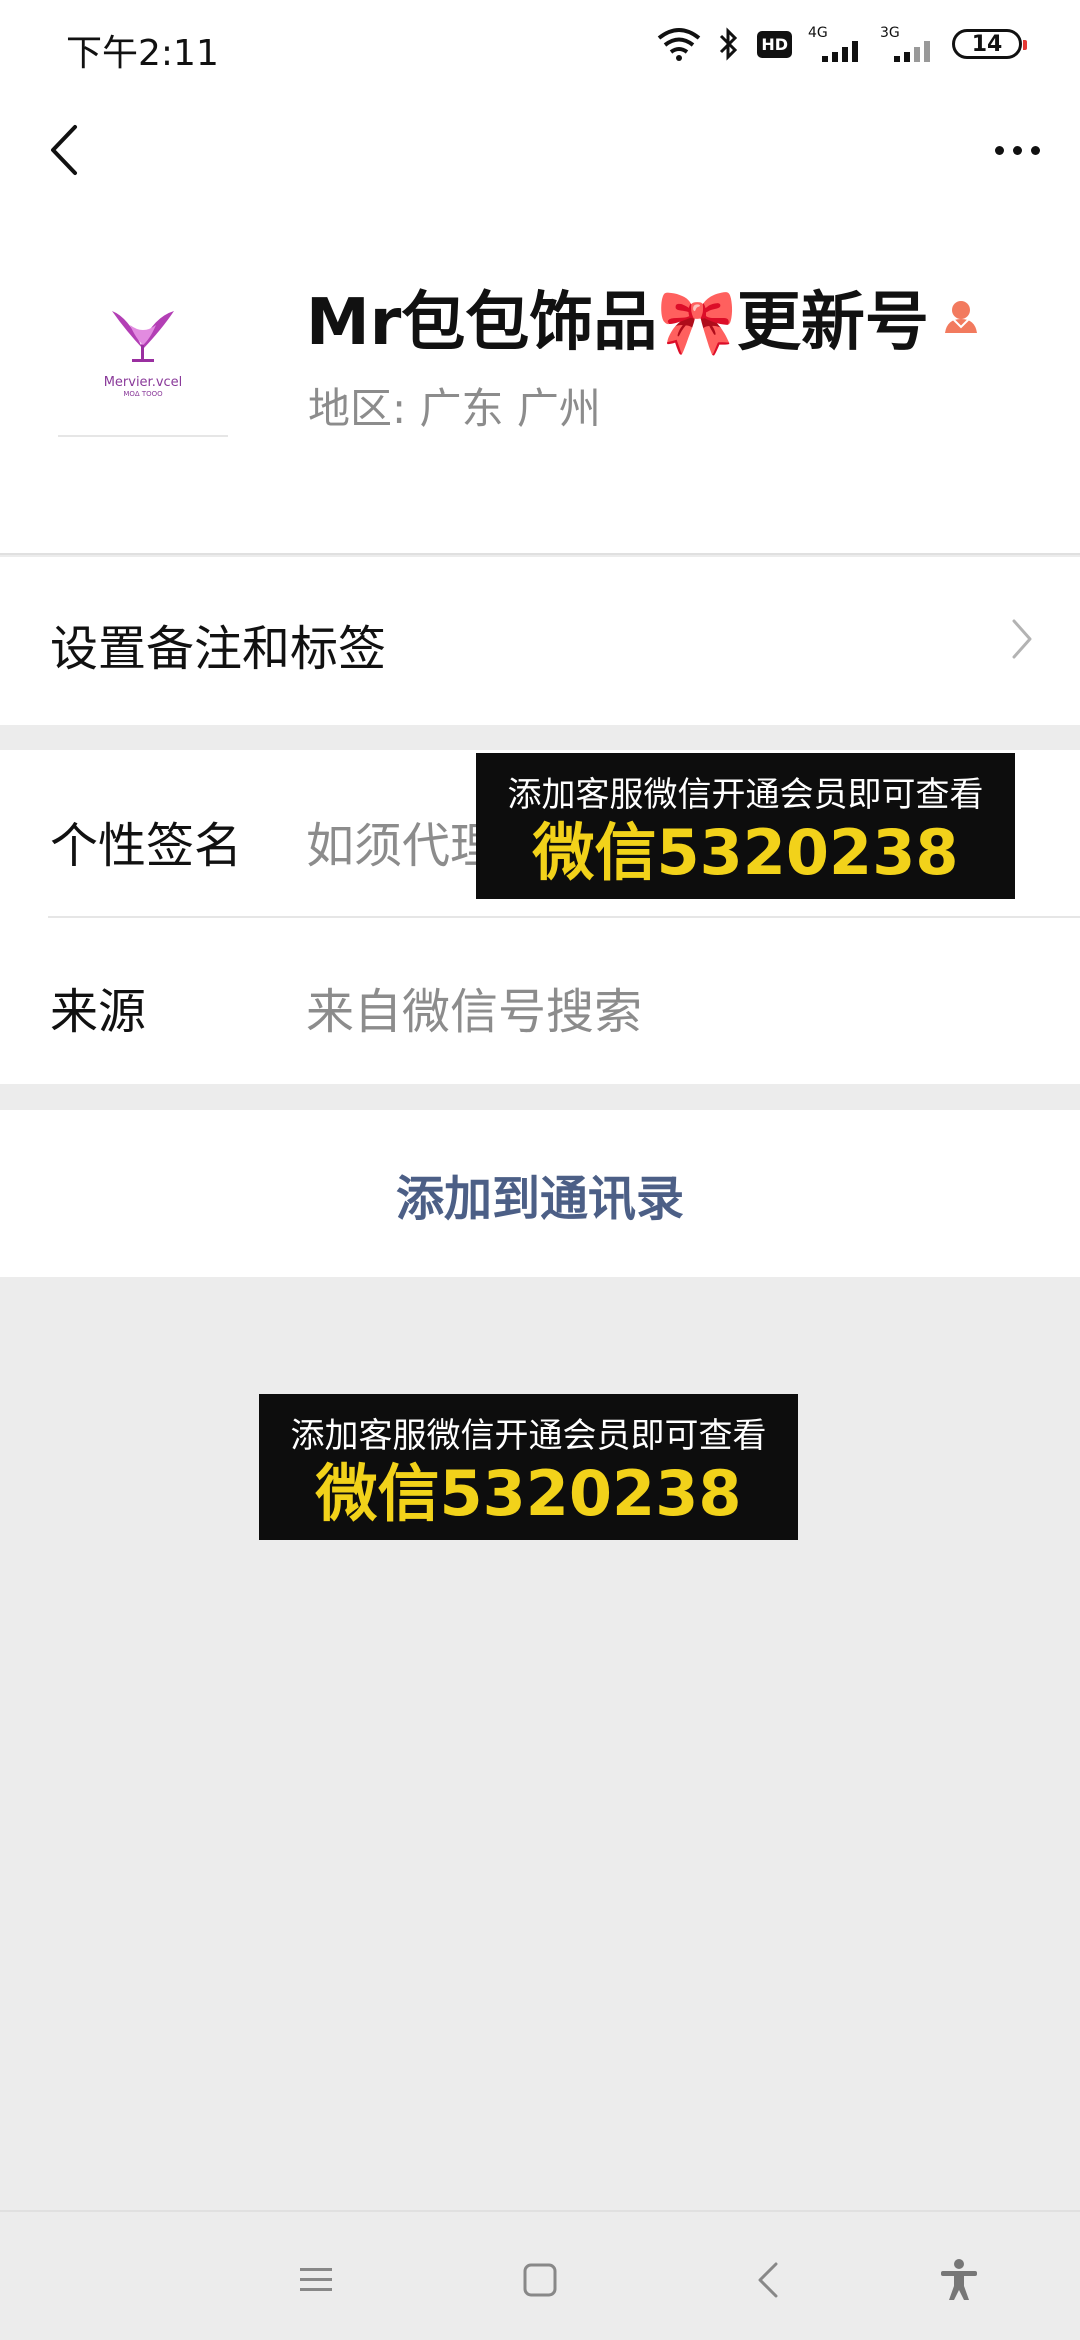 The image size is (1080, 2340). What do you see at coordinates (774, 44) in the screenshot?
I see `hd-badge: HD` at bounding box center [774, 44].